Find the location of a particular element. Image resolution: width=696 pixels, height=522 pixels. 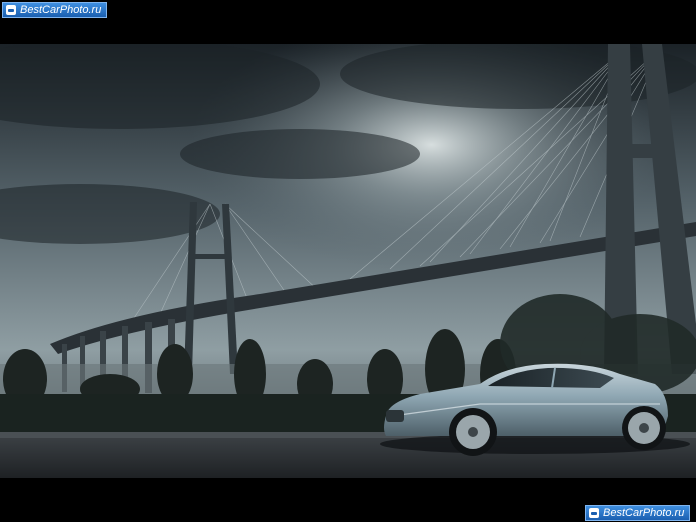

watermark-bottom-text: BestCarPhoto.ru is located at coordinates (644, 513).